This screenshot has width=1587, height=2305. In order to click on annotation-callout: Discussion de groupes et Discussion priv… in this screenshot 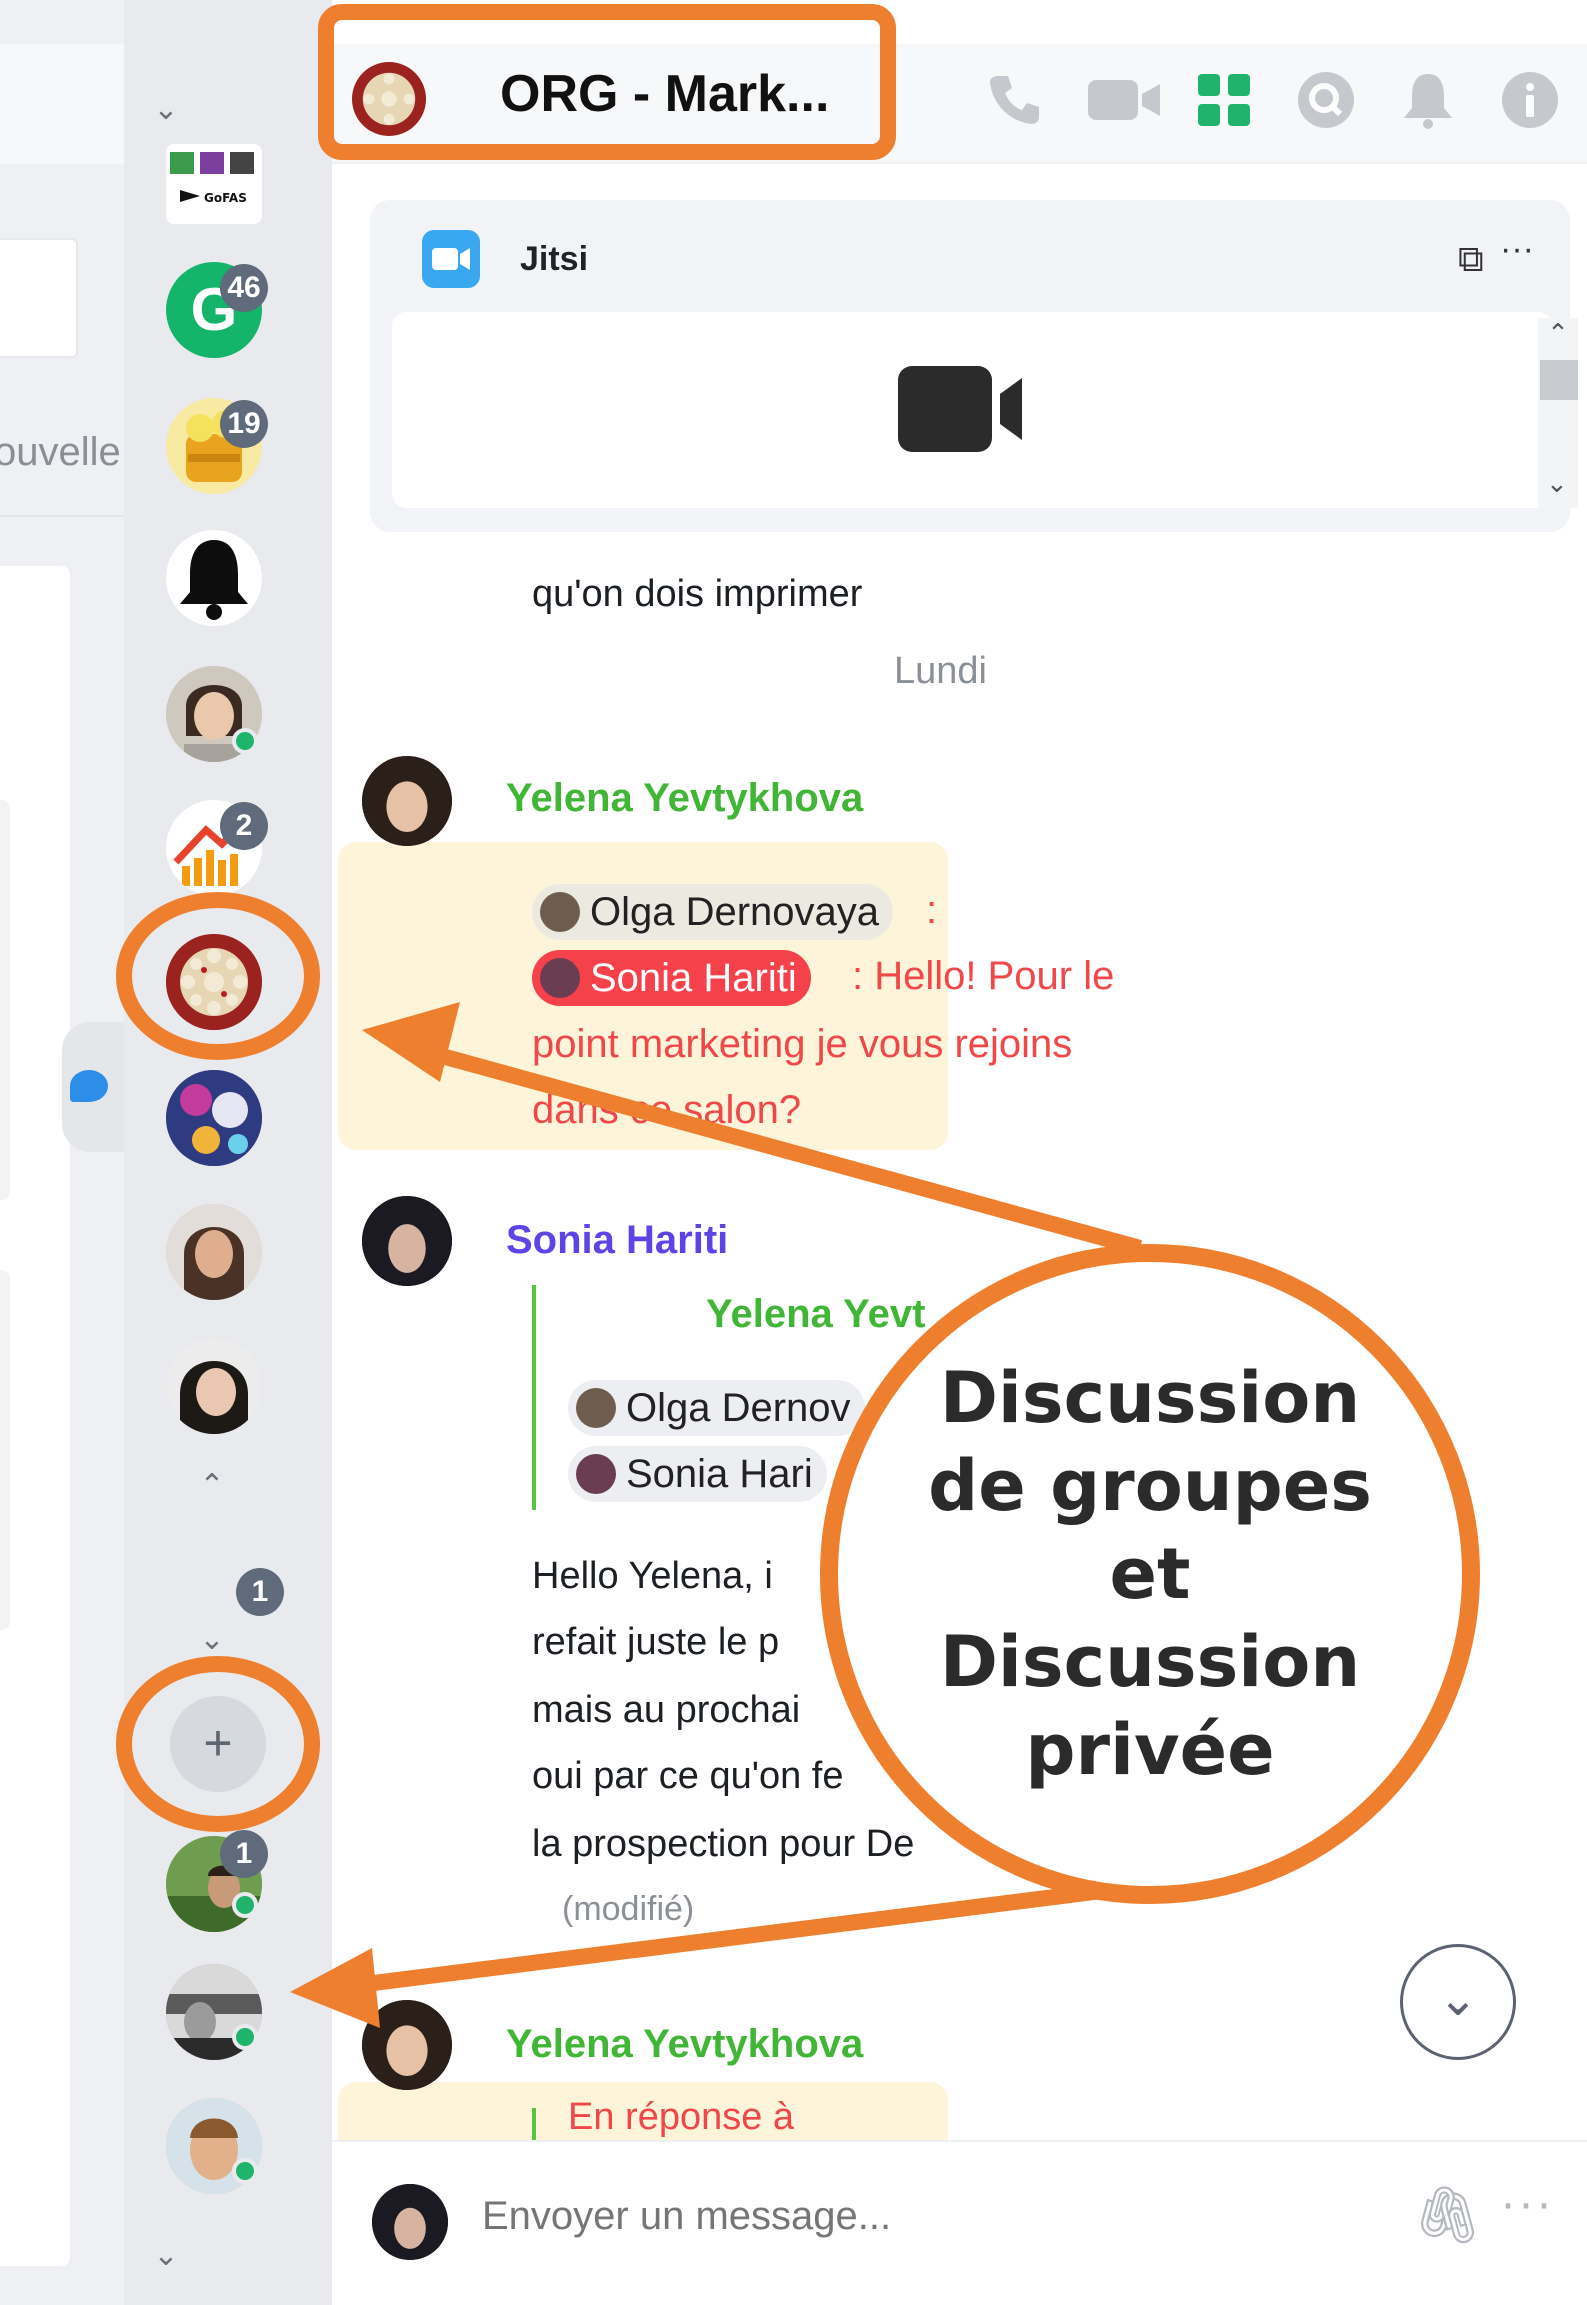, I will do `click(1150, 1574)`.